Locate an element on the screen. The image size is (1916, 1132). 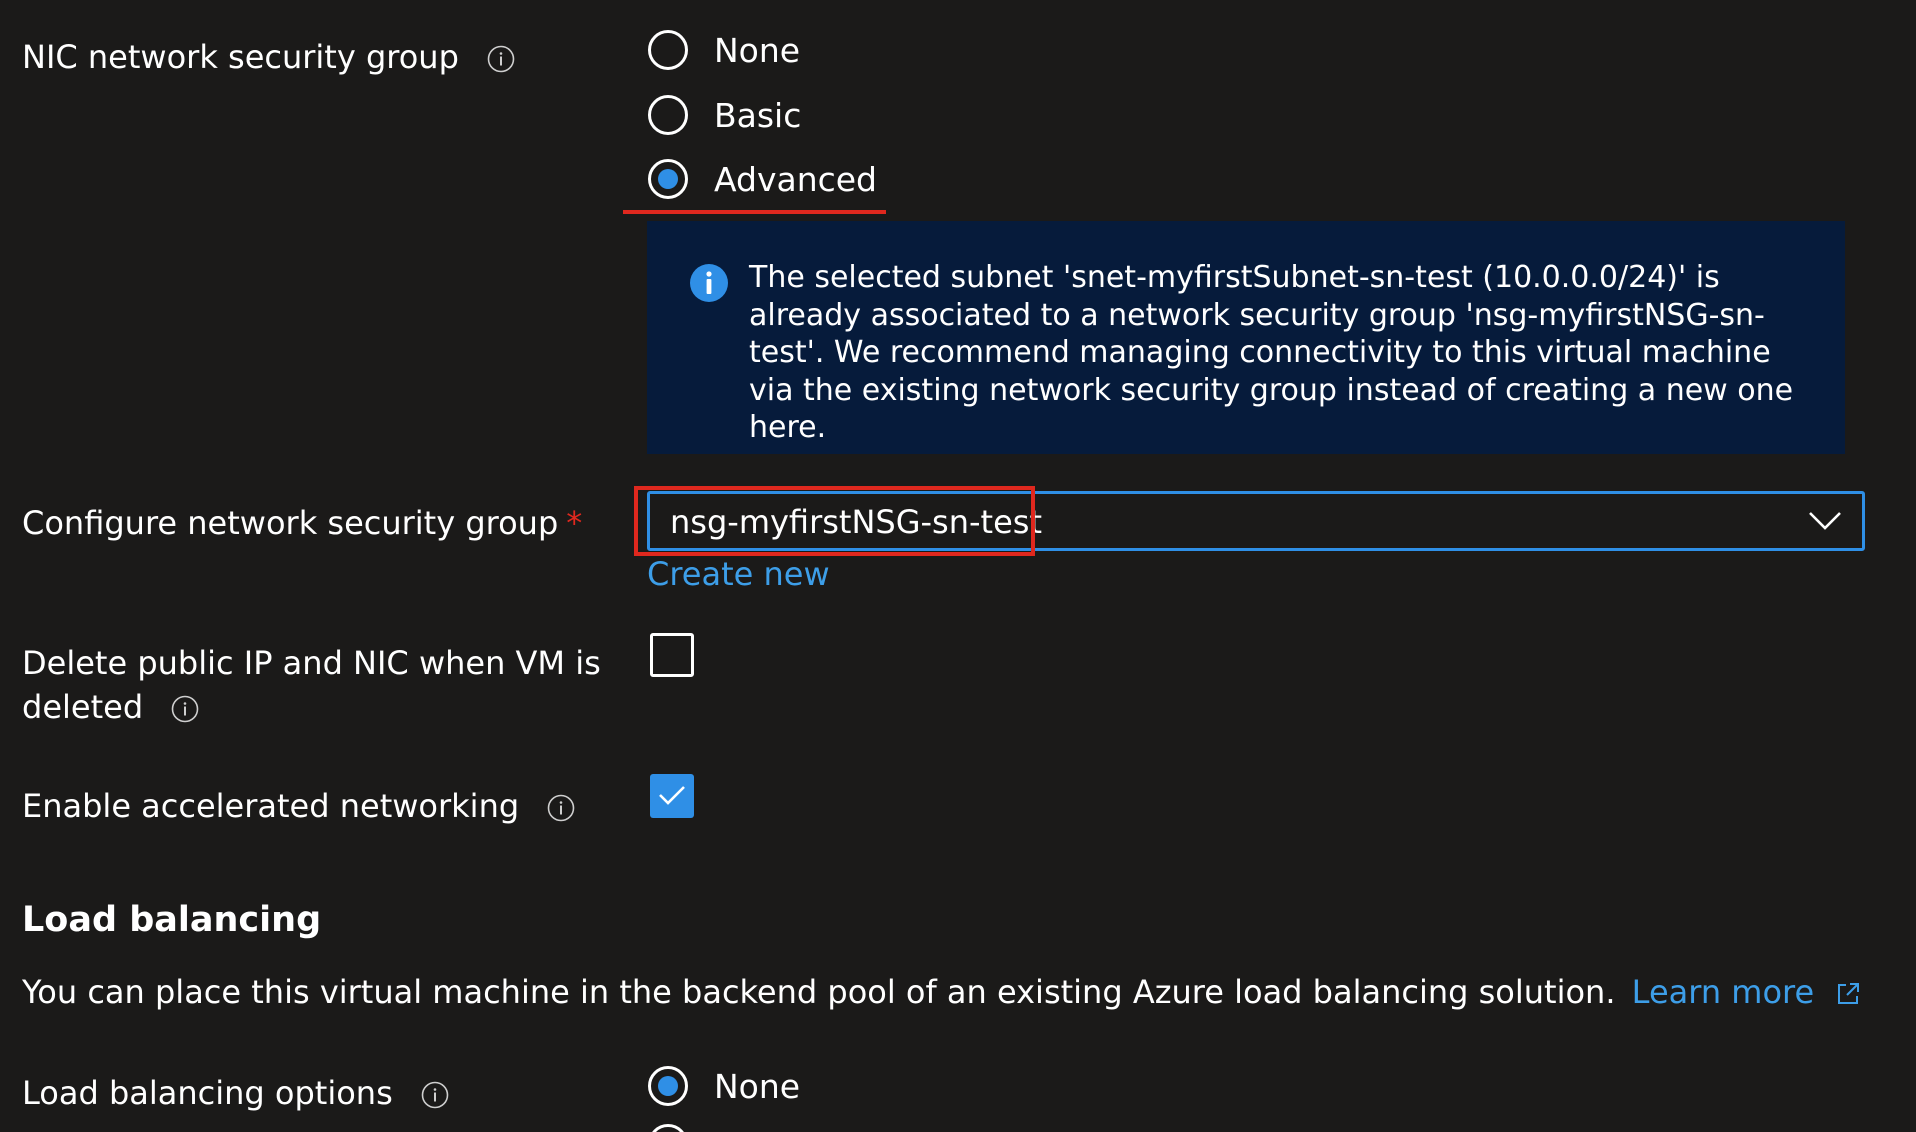
delete-public-ip-label-line1: Delete public IP and NIC when VM is is located at coordinates (311, 663).